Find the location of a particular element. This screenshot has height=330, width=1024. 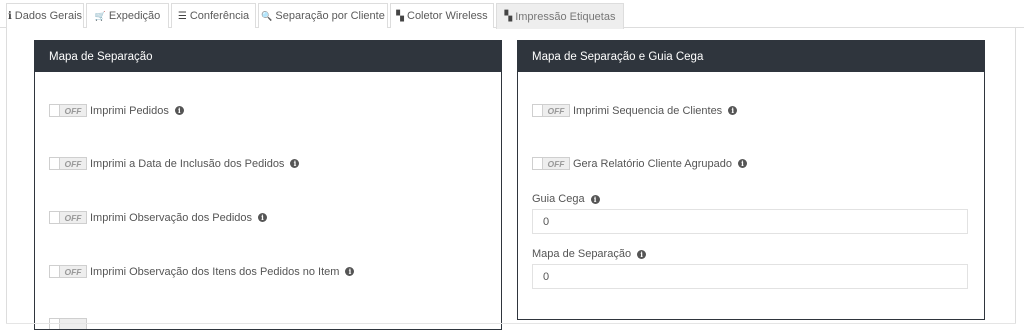

tab-dados-gerais: i Dados Gerais is located at coordinates (45, 15).